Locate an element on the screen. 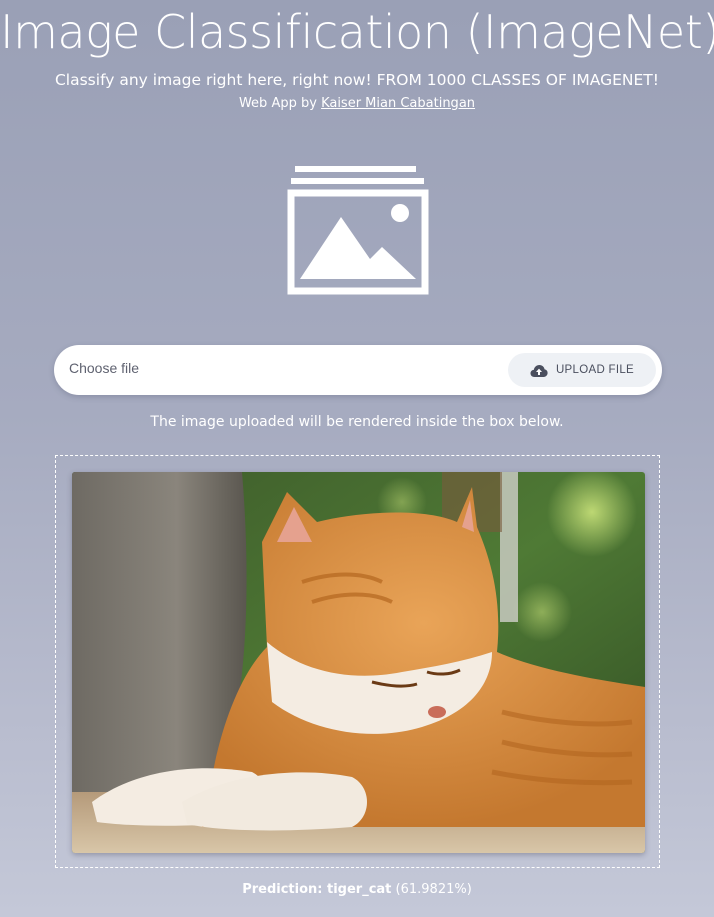  page-title: Image Classification (ImageNet) is located at coordinates (357, 32).